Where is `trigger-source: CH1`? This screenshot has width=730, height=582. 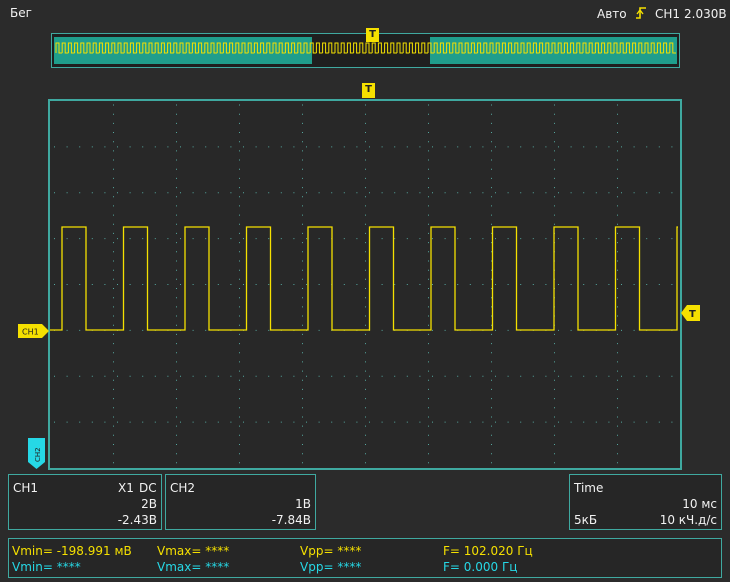 trigger-source: CH1 is located at coordinates (667, 14).